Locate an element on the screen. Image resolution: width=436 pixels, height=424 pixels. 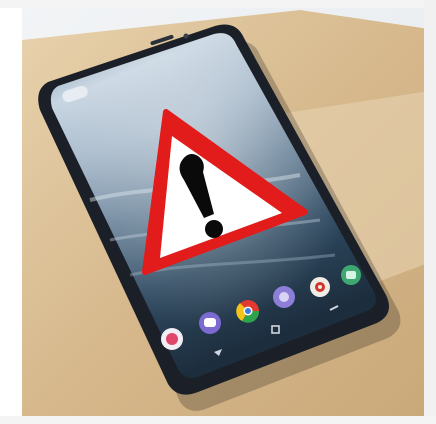
camera-app-icon is located at coordinates (284, 297).